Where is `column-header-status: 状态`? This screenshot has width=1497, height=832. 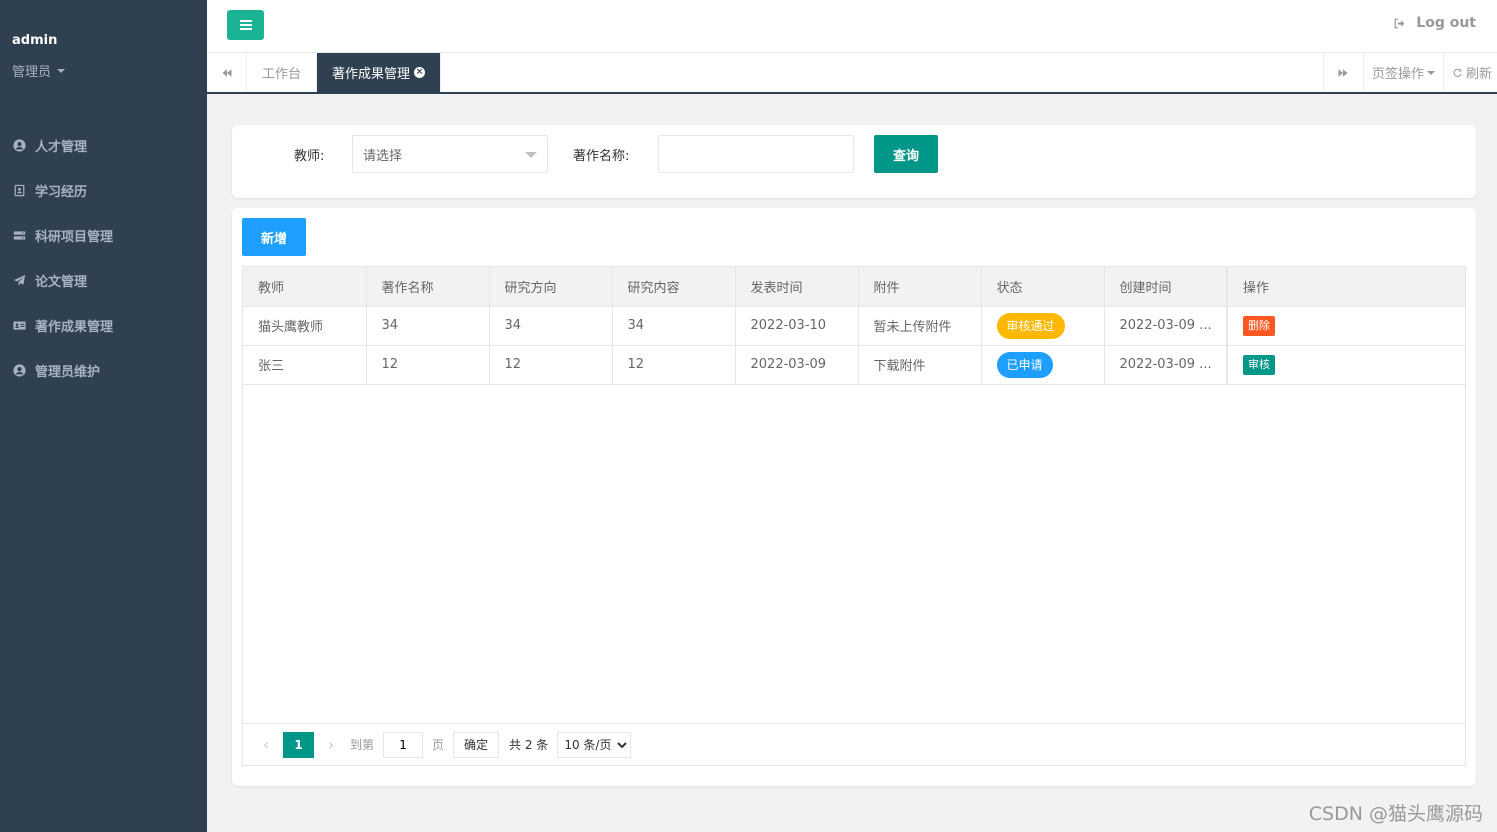
column-header-status: 状态 is located at coordinates (1043, 287).